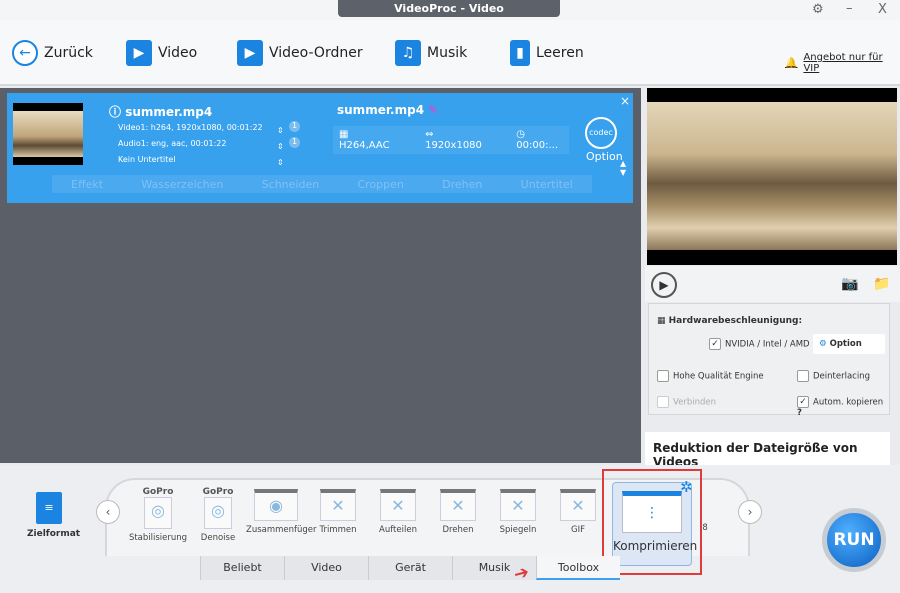  I want to click on add-music-button: ♫ Musik, so click(431, 53).